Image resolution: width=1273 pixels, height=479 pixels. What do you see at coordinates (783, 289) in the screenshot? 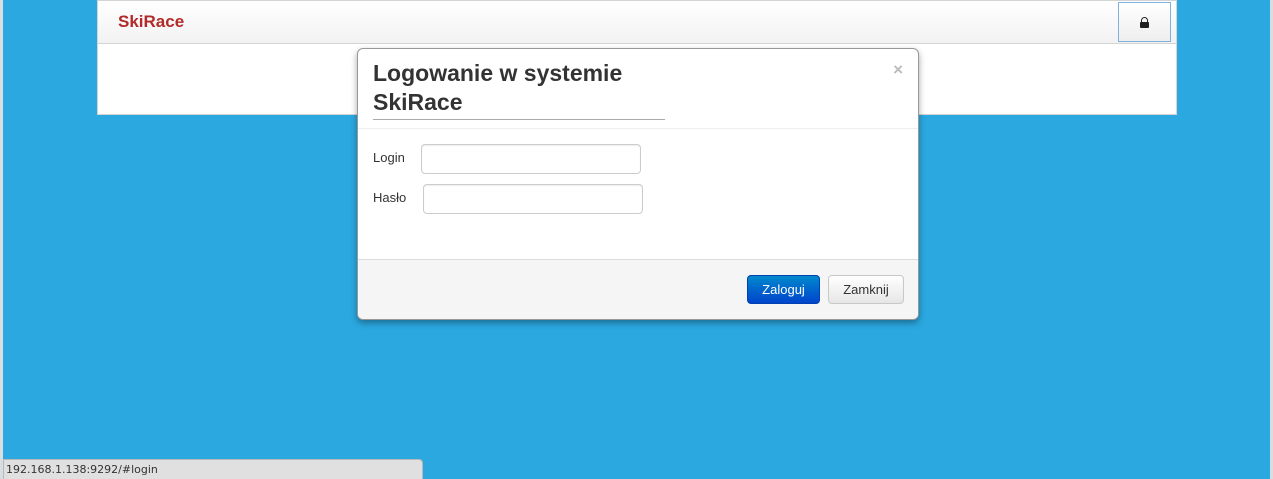
I see `submit-button: Zaloguj` at bounding box center [783, 289].